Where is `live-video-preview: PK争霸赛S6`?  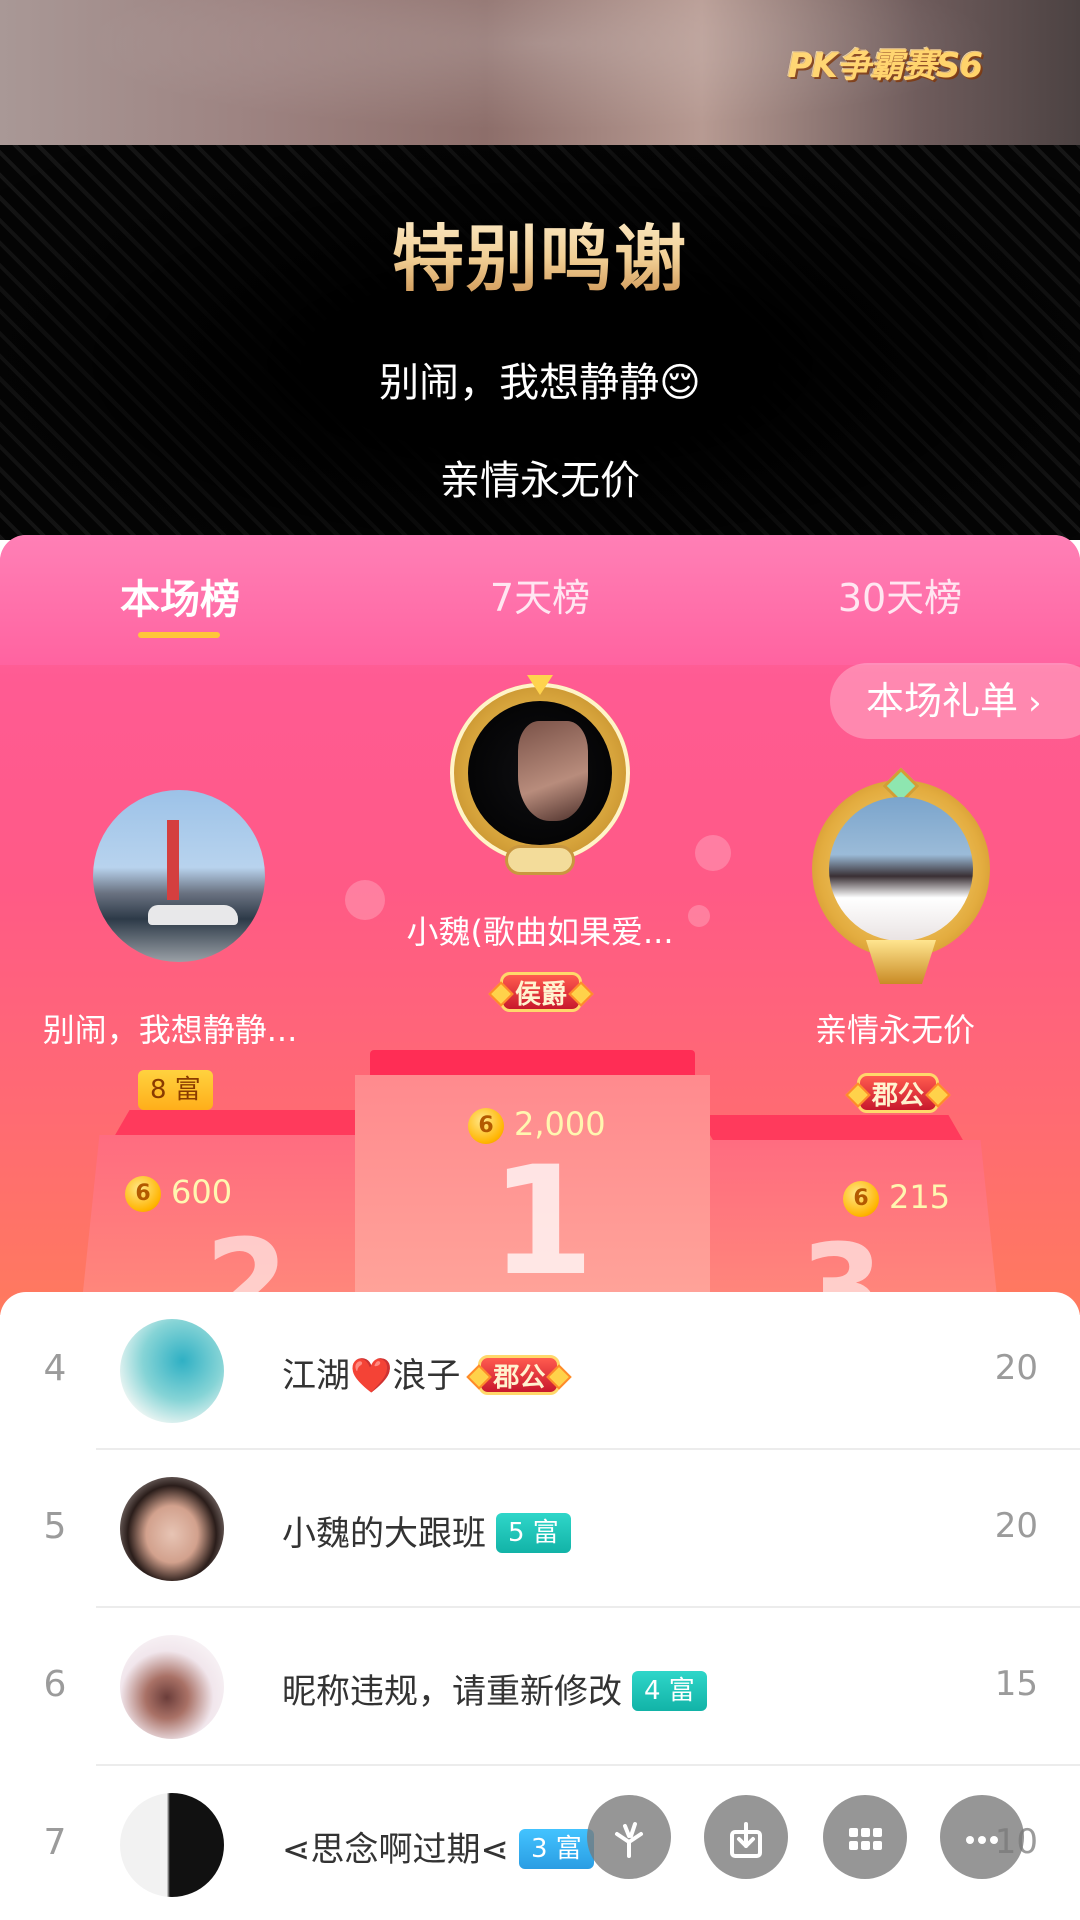 live-video-preview: PK争霸赛S6 is located at coordinates (540, 72).